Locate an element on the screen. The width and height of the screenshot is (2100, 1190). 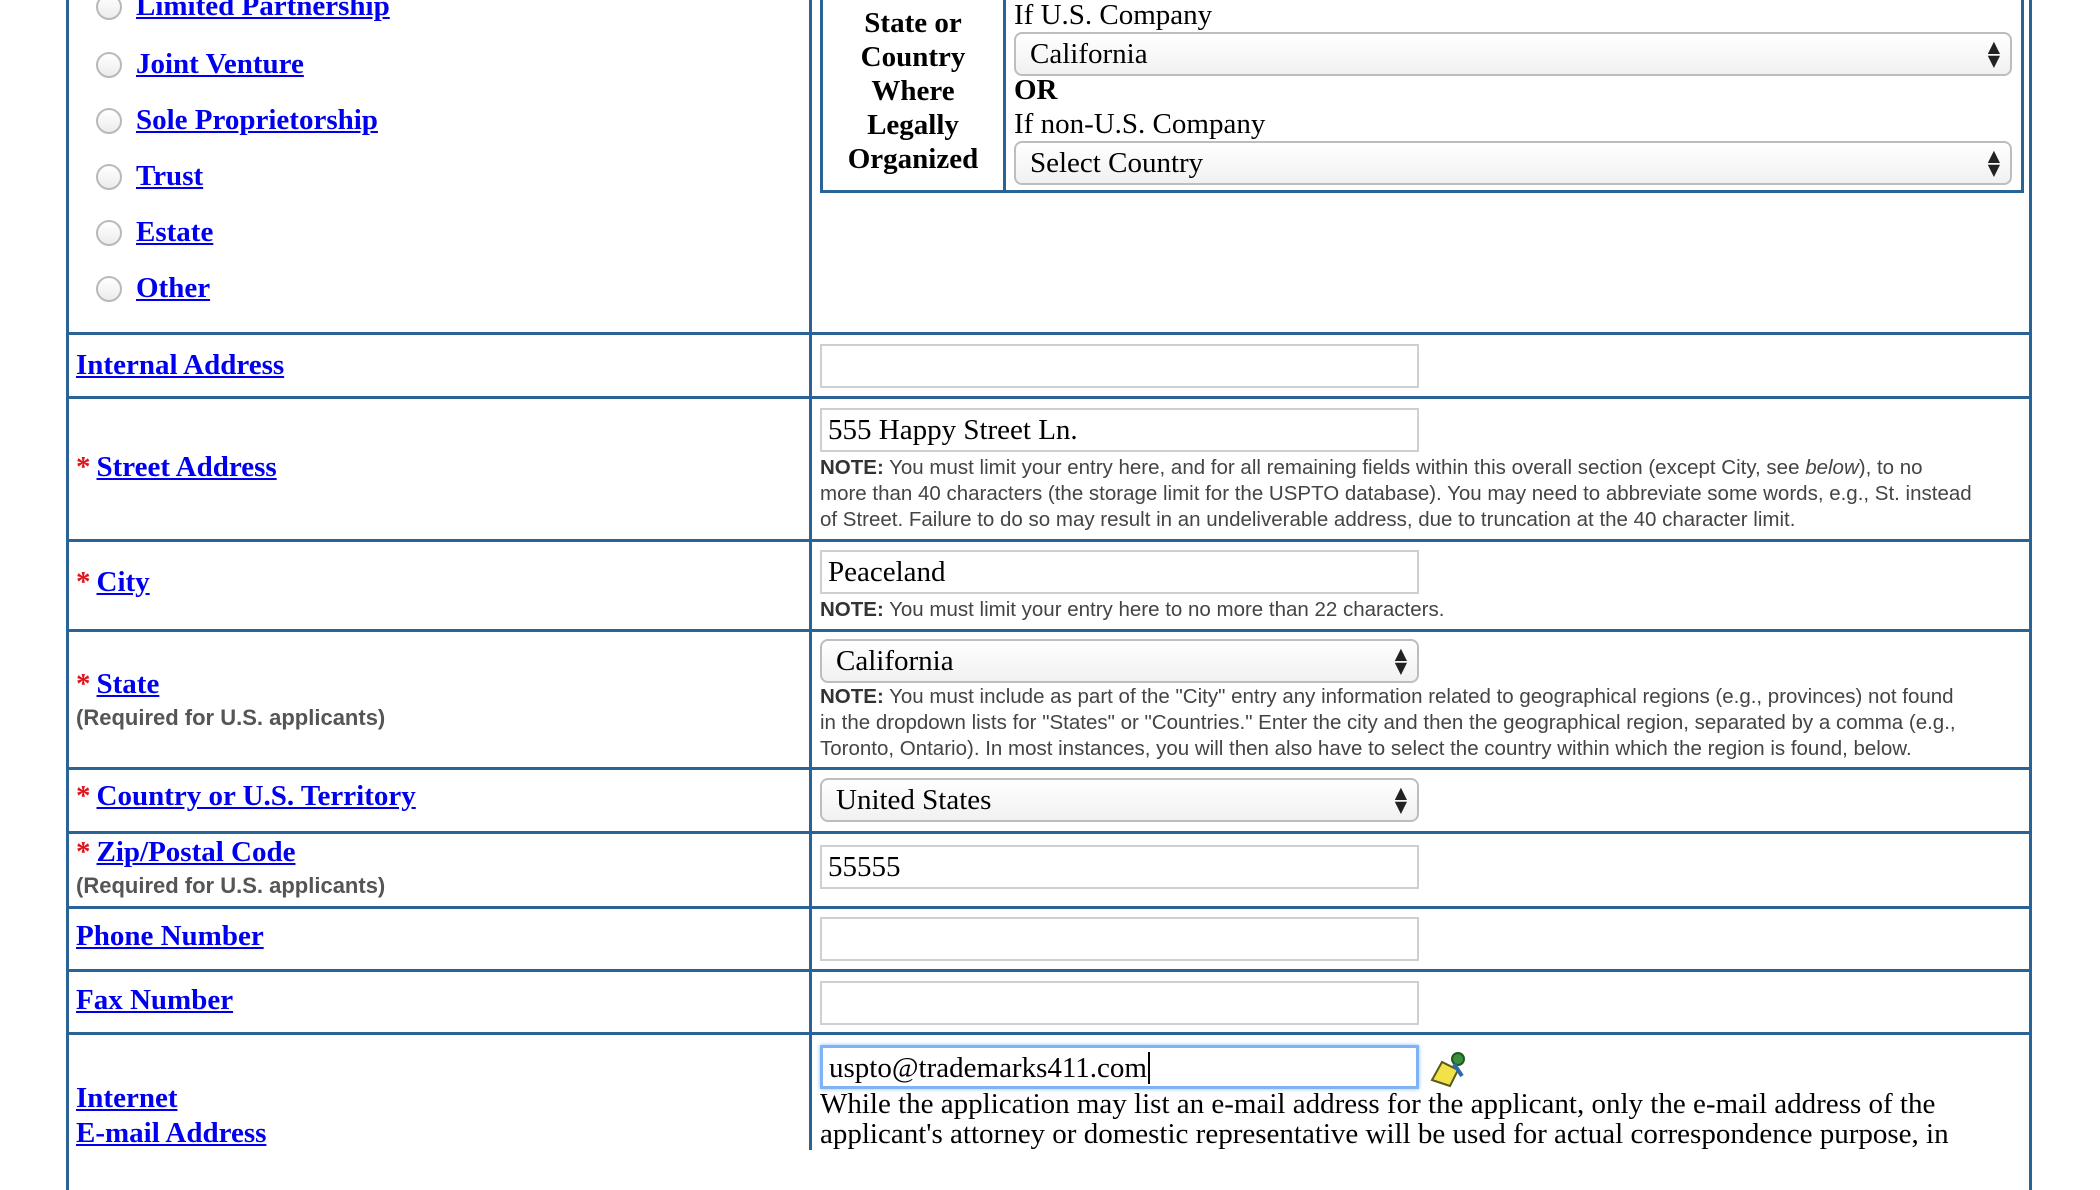
street-address-label-group: * Street Address is located at coordinates (176, 467).